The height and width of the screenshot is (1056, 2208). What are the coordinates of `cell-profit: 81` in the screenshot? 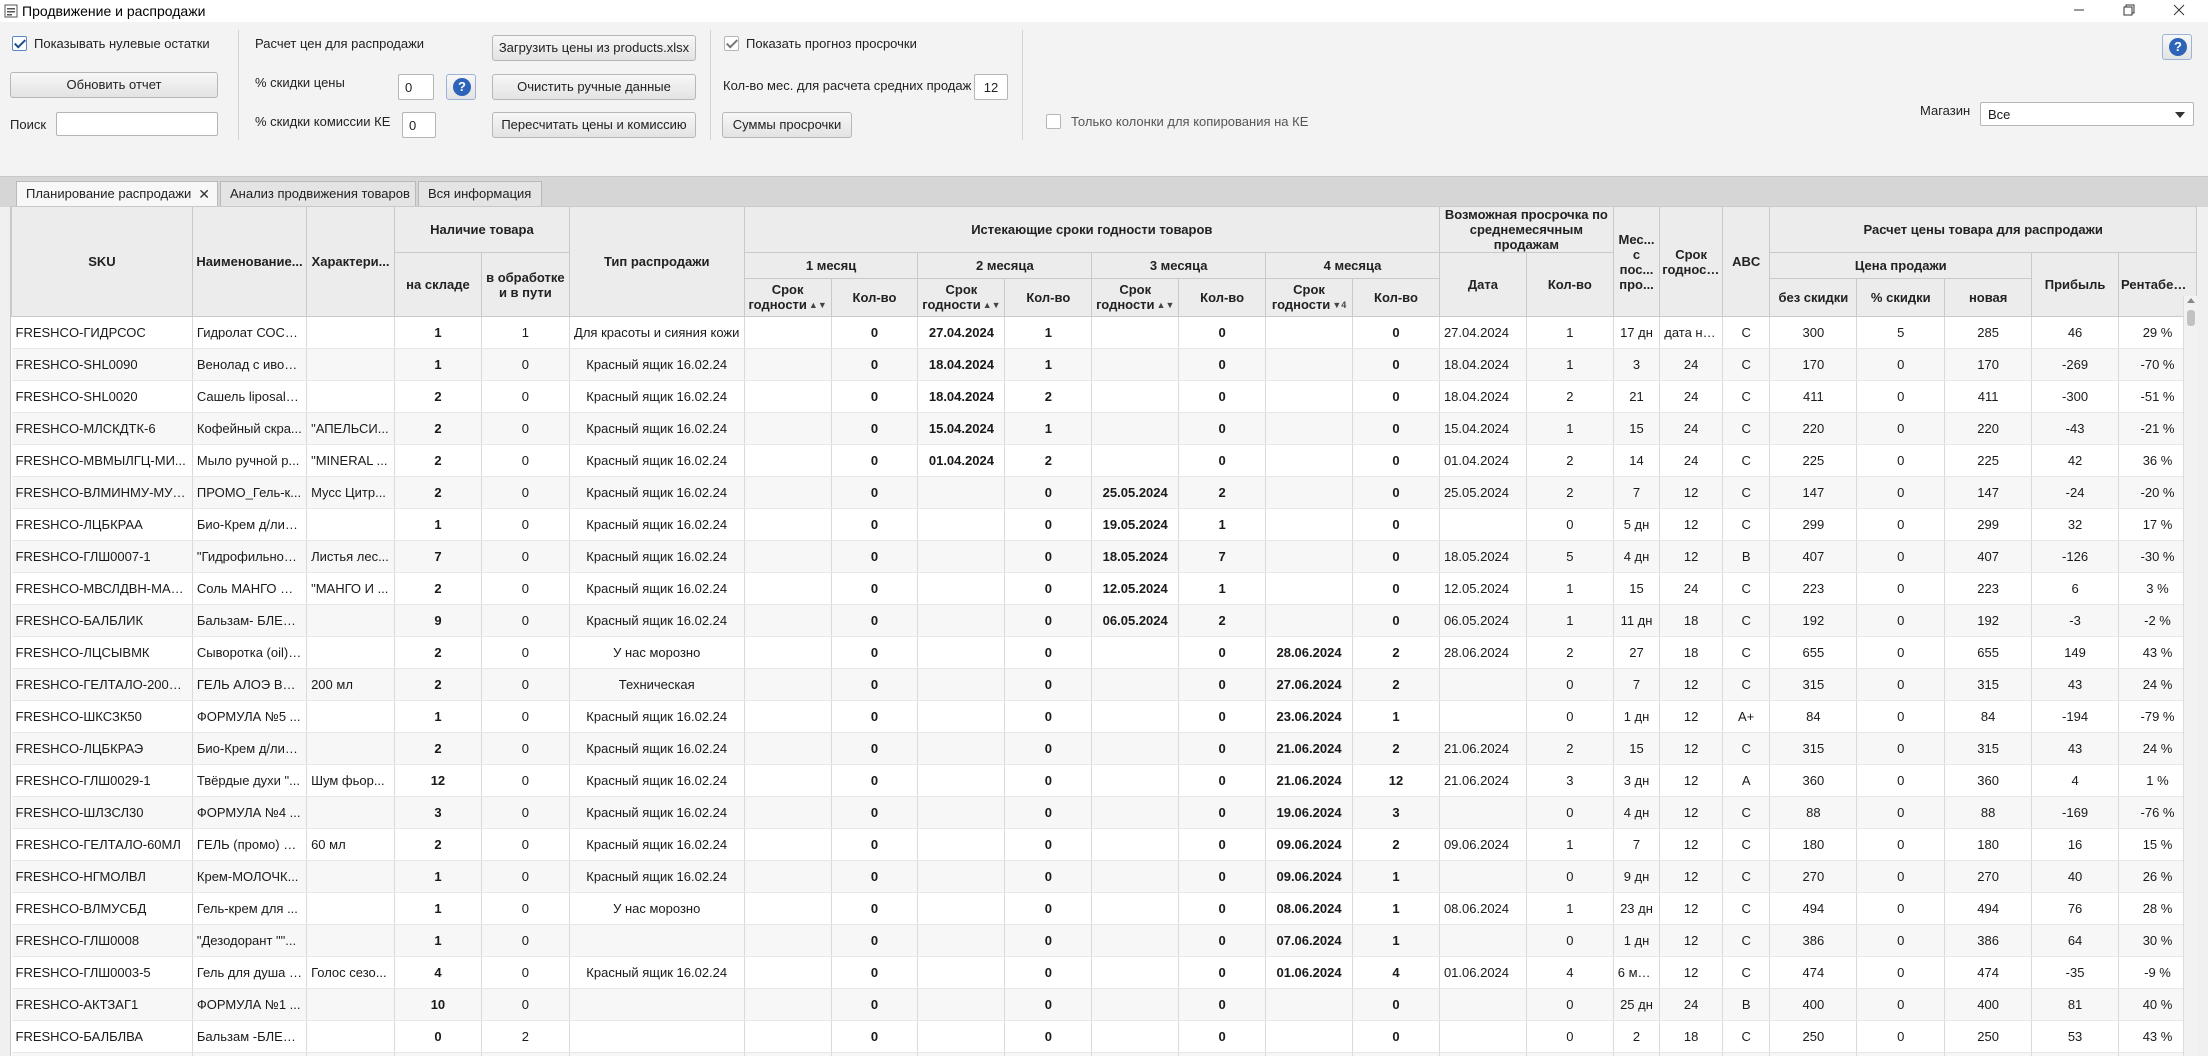 It's located at (2075, 1004).